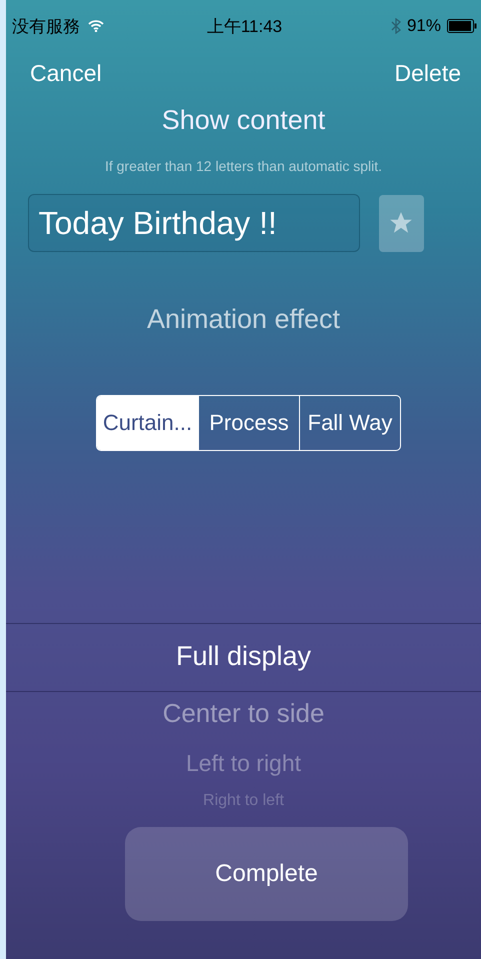 The height and width of the screenshot is (959, 481). What do you see at coordinates (46, 27) in the screenshot?
I see `carrier-text: 没有服務` at bounding box center [46, 27].